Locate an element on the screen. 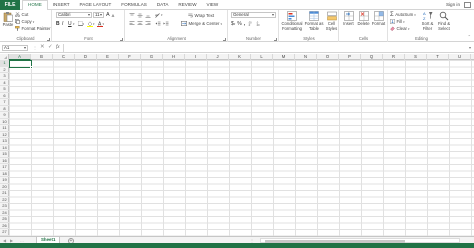  sign-in-link: Sign in is located at coordinates (453, 5).